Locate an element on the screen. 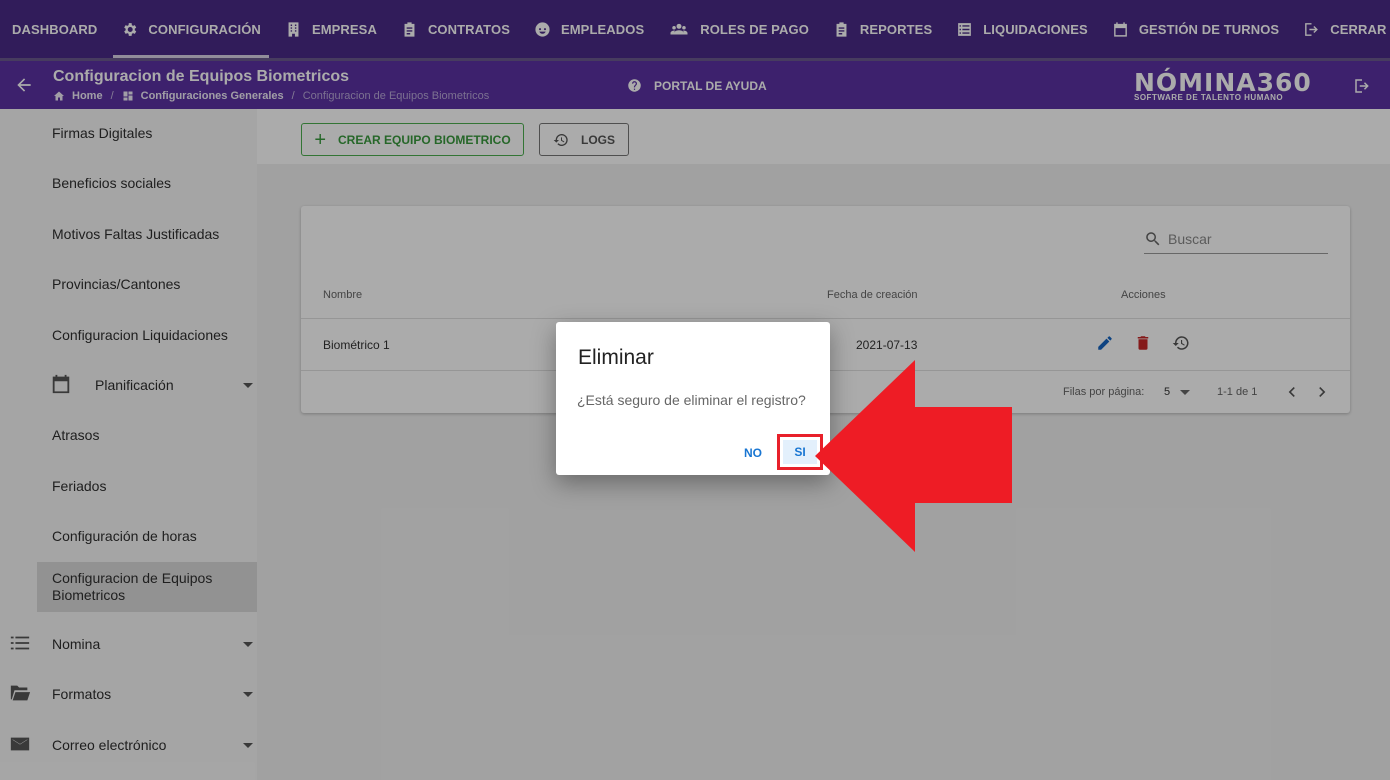 Image resolution: width=1390 pixels, height=780 pixels. no-button: NO is located at coordinates (753, 453).